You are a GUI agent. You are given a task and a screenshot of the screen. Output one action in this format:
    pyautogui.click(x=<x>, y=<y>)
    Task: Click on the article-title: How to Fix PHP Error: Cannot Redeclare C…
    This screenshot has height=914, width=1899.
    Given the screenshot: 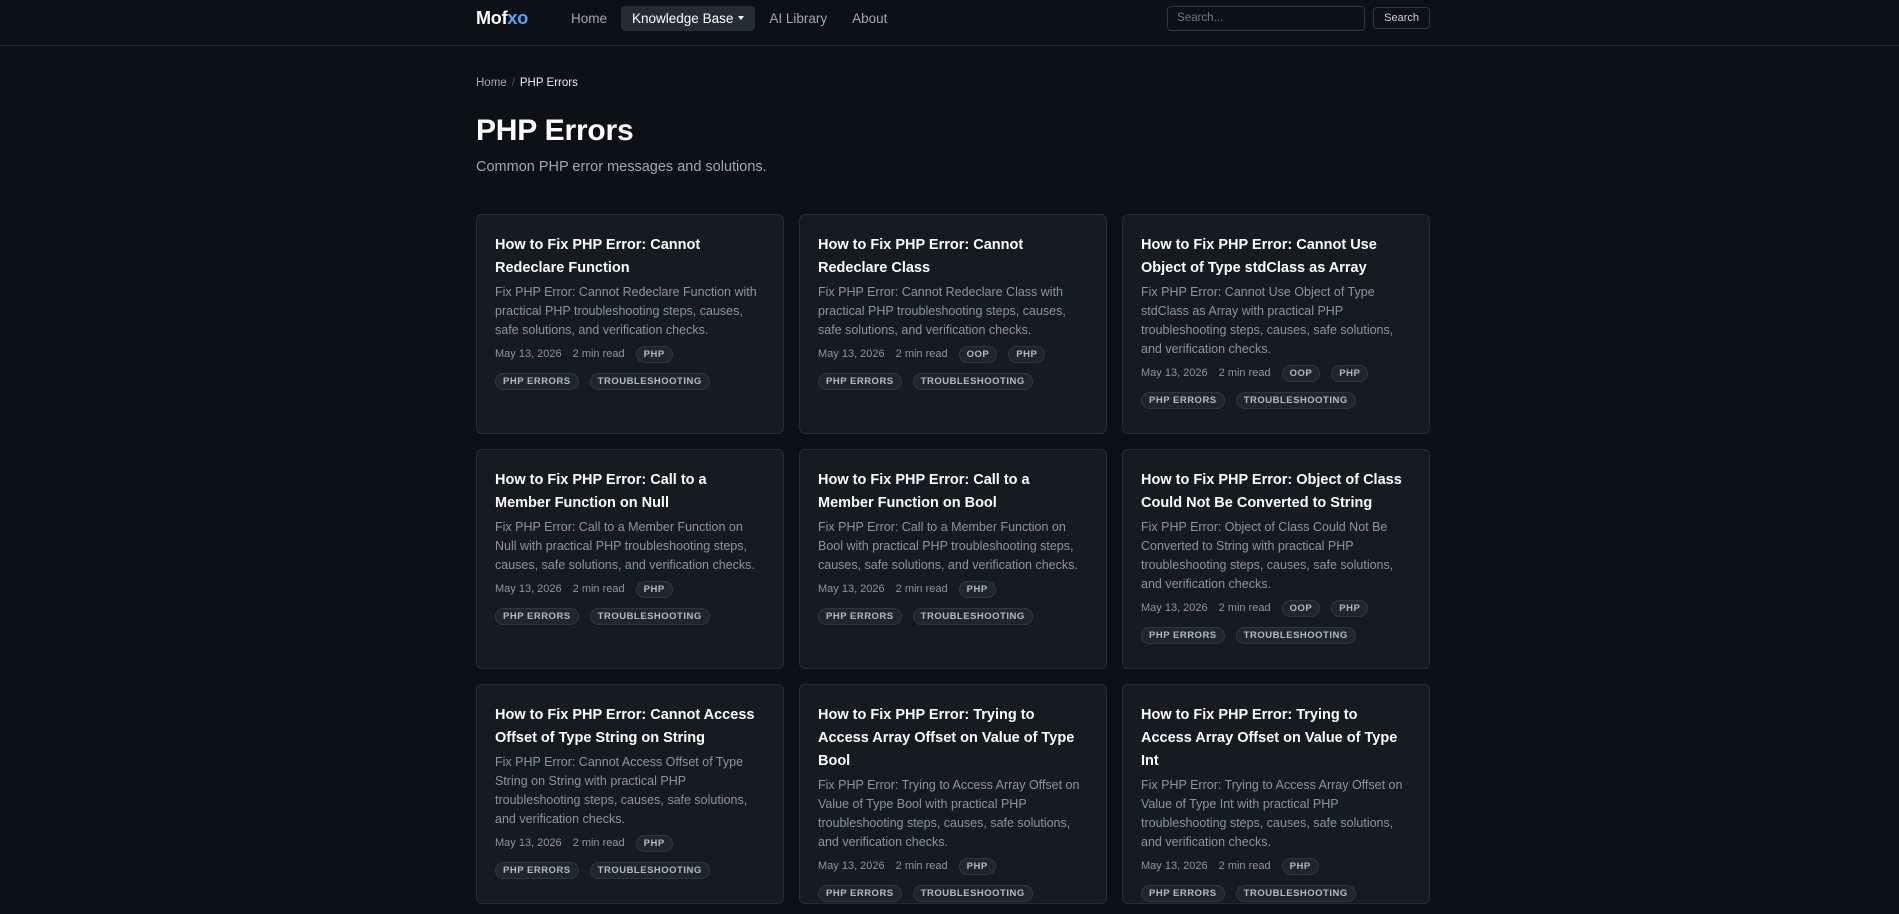 What is the action you would take?
    pyautogui.click(x=953, y=257)
    